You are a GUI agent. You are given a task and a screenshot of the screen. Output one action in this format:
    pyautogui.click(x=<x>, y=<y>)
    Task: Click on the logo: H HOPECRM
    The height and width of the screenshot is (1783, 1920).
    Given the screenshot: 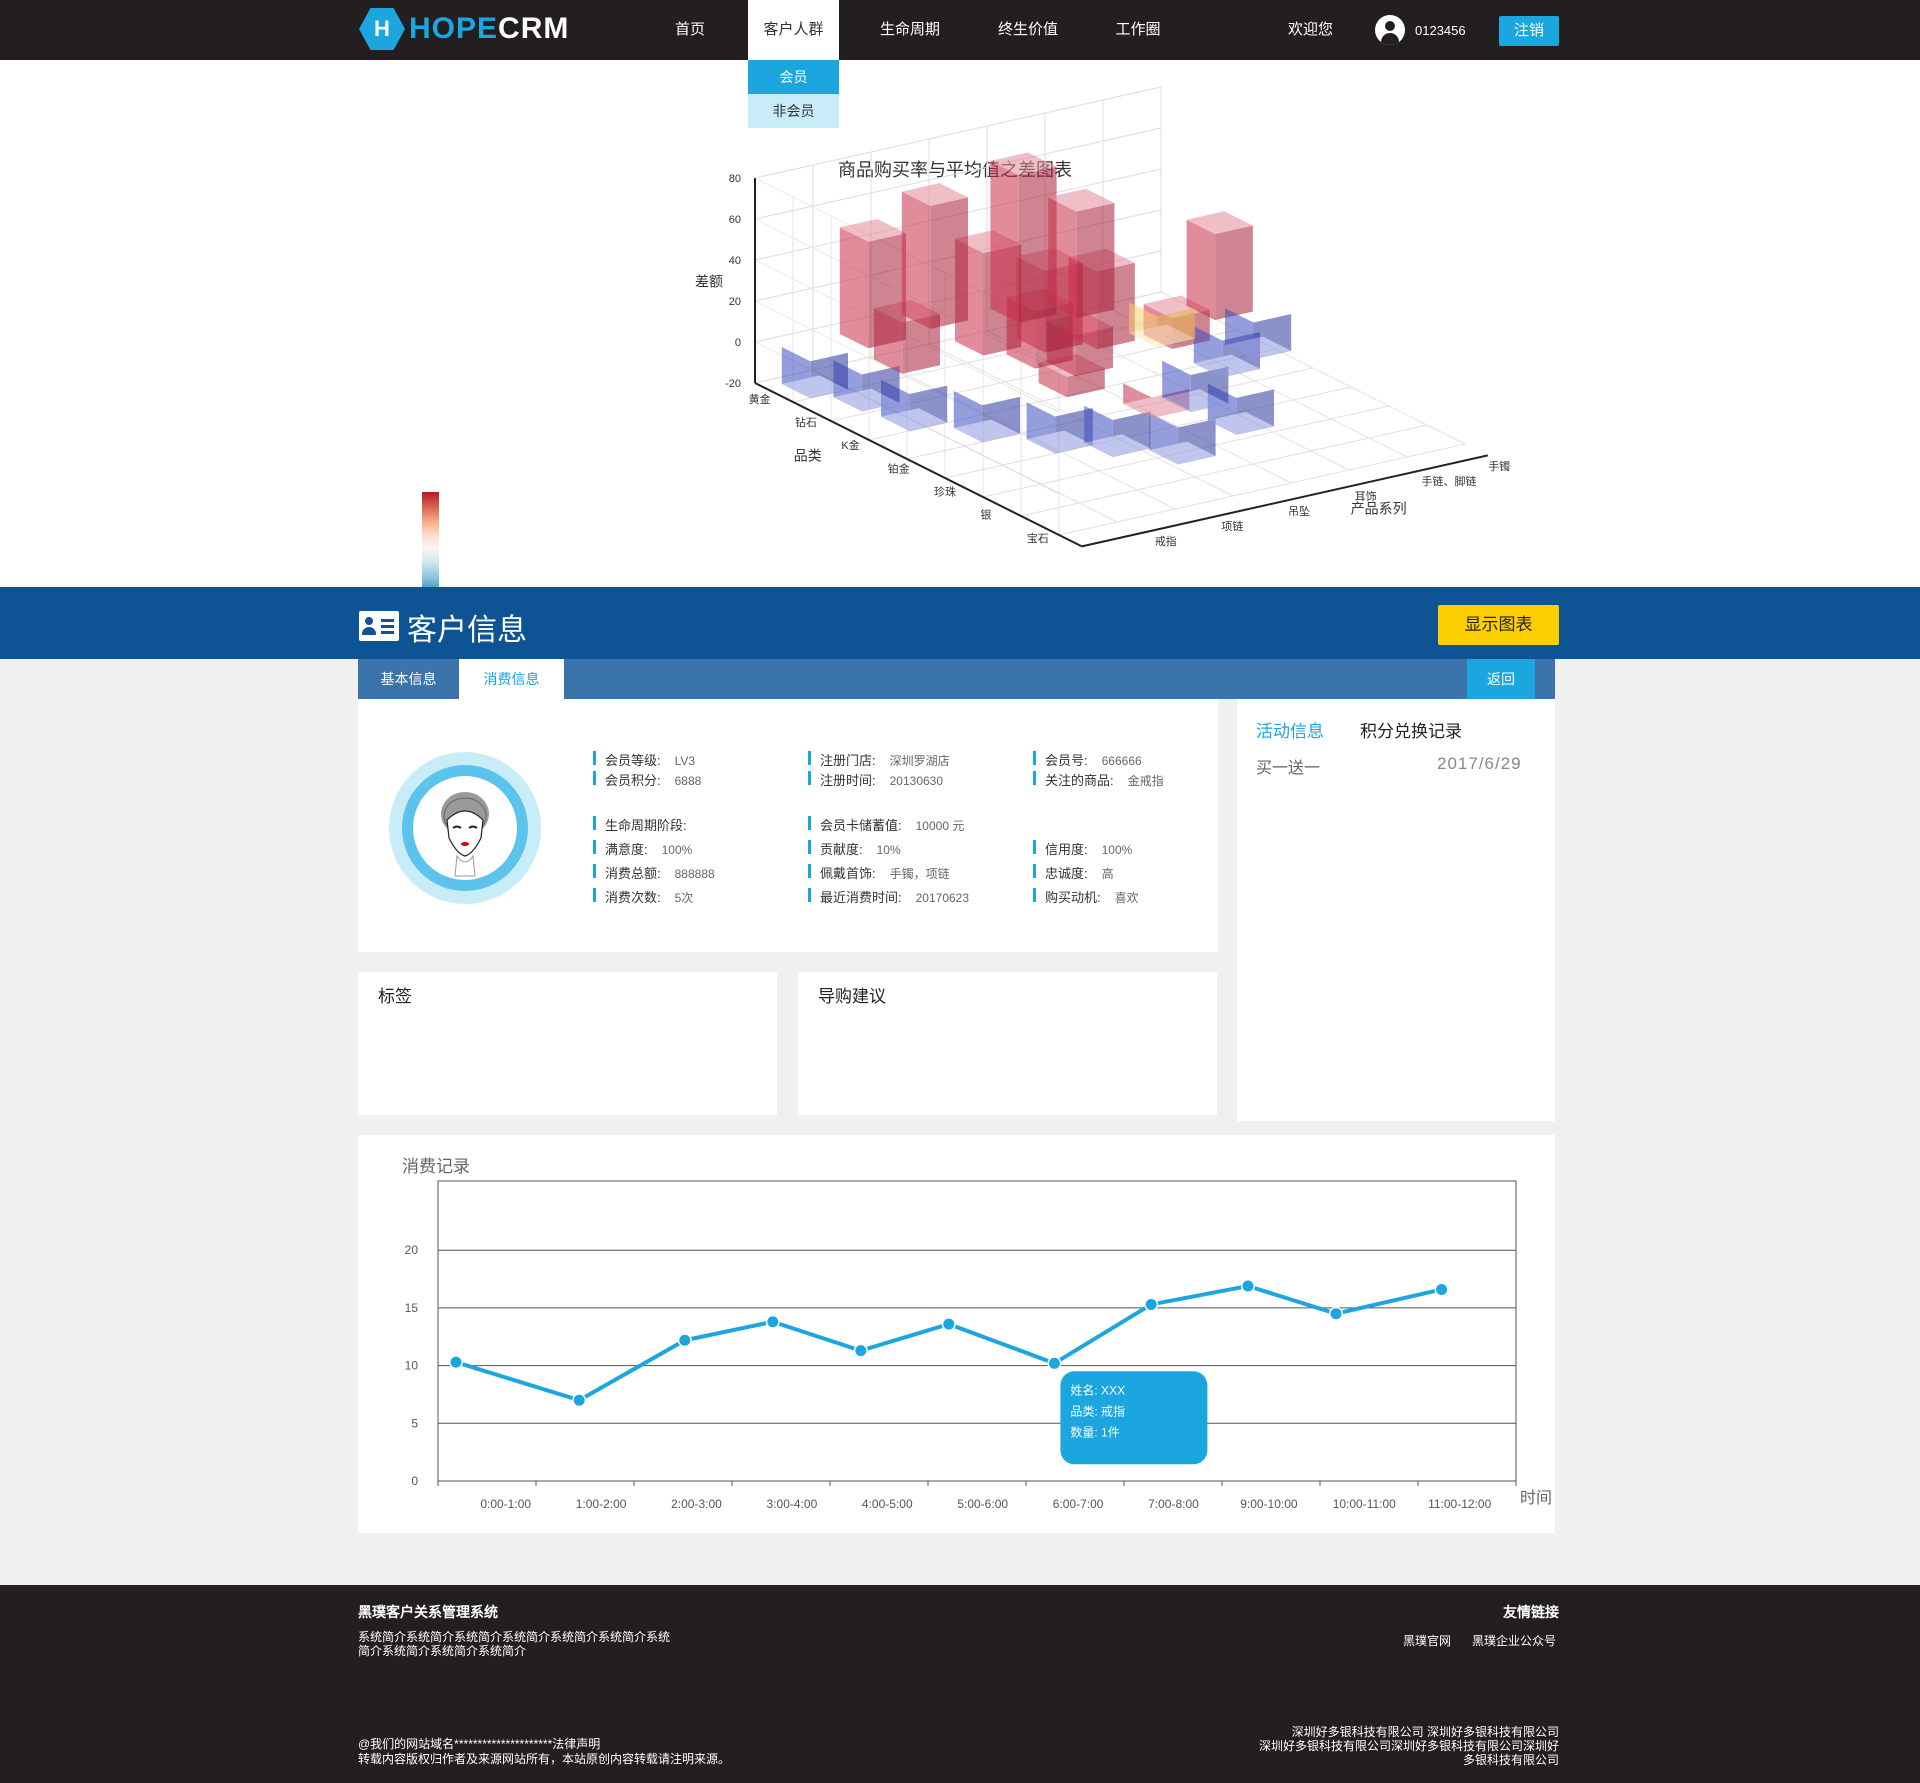 What is the action you would take?
    pyautogui.click(x=464, y=29)
    